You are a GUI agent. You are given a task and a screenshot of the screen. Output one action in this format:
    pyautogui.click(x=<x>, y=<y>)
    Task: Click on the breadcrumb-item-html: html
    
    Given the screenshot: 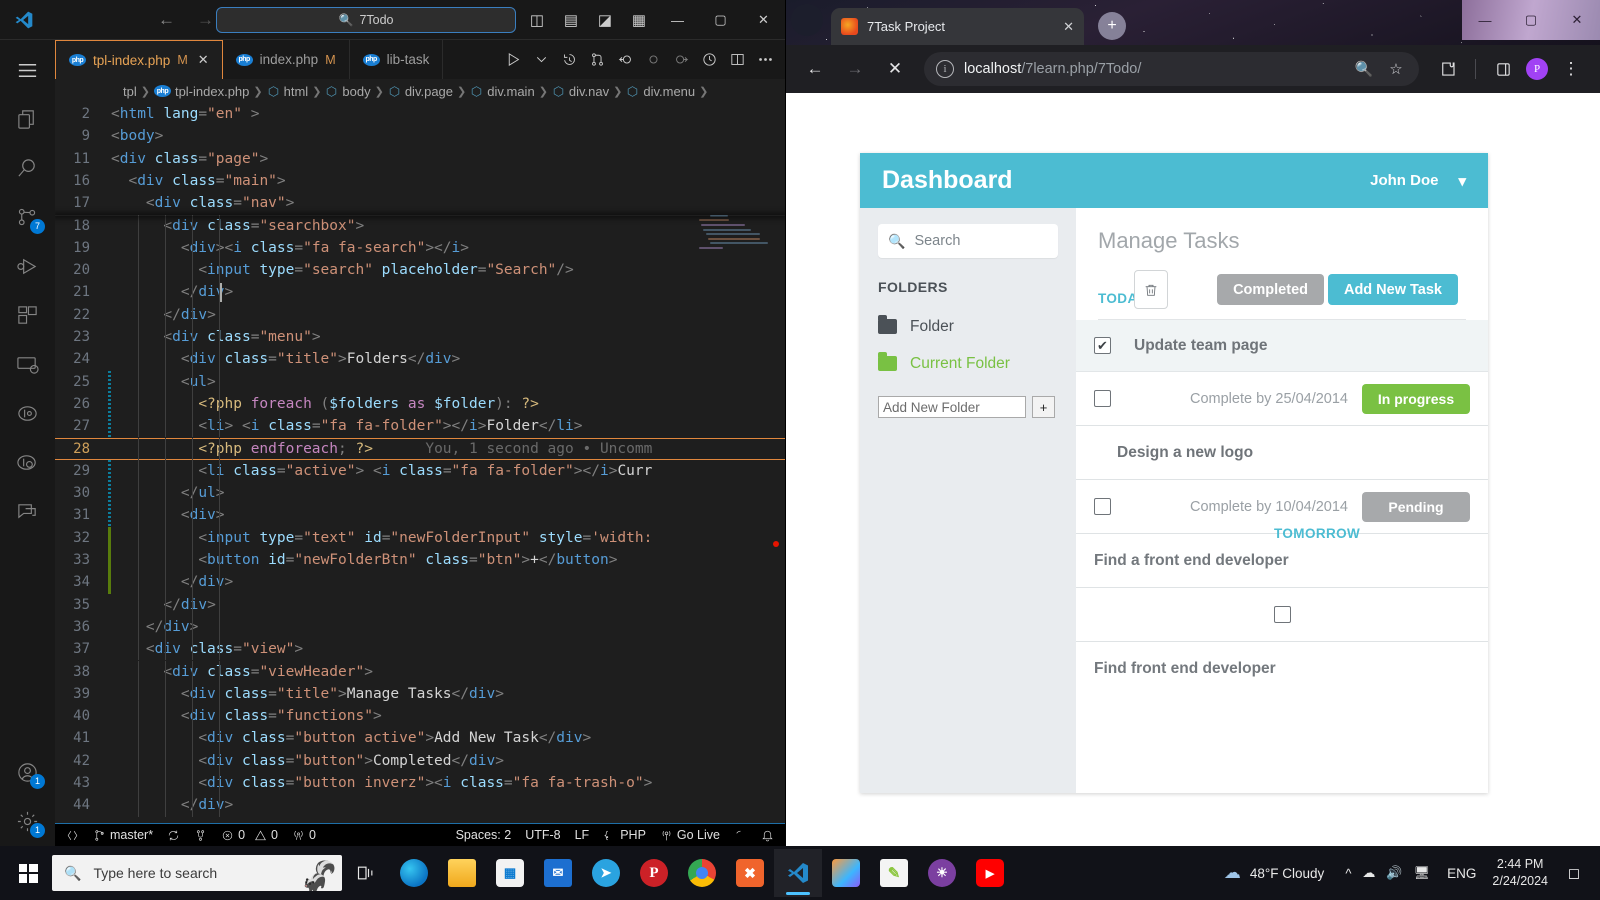 What is the action you would take?
    pyautogui.click(x=287, y=91)
    